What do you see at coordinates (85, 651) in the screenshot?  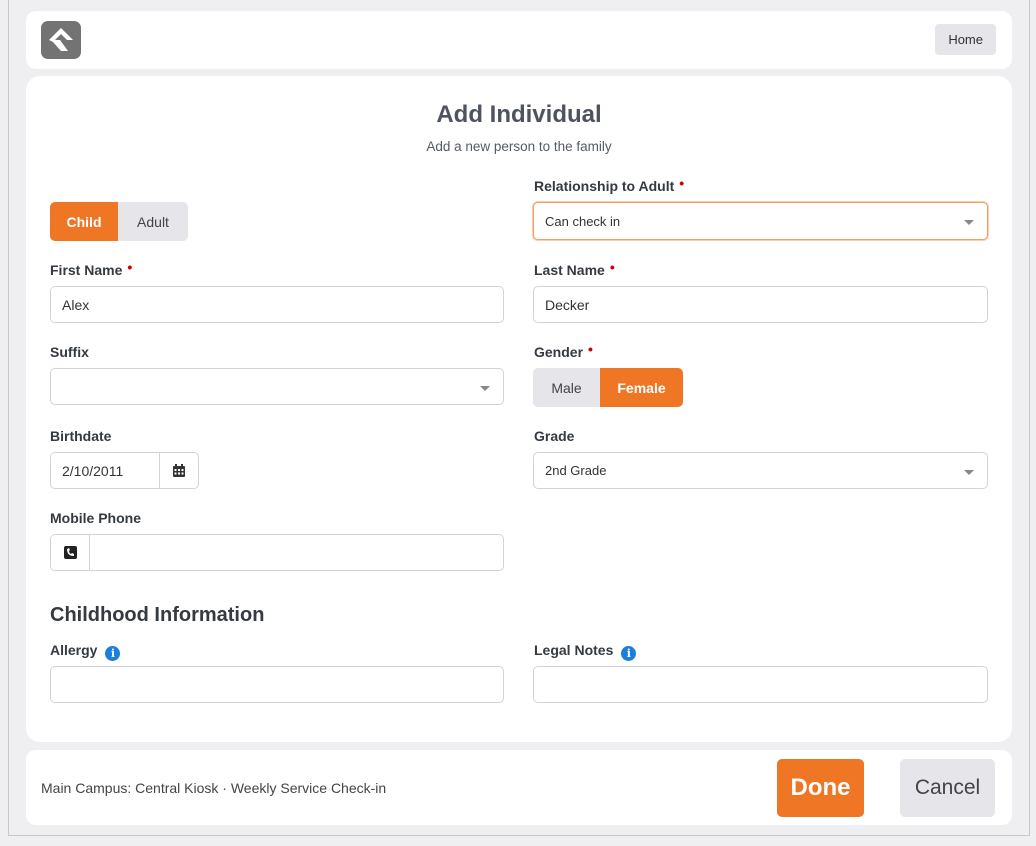 I see `allergy-label: Allergy i` at bounding box center [85, 651].